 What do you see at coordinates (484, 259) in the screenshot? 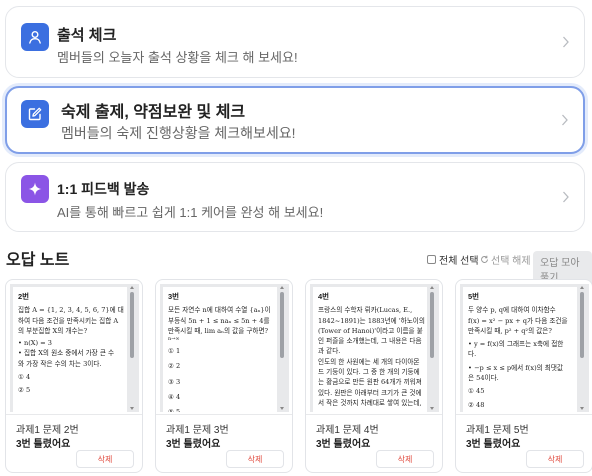
I see `refresh-icon` at bounding box center [484, 259].